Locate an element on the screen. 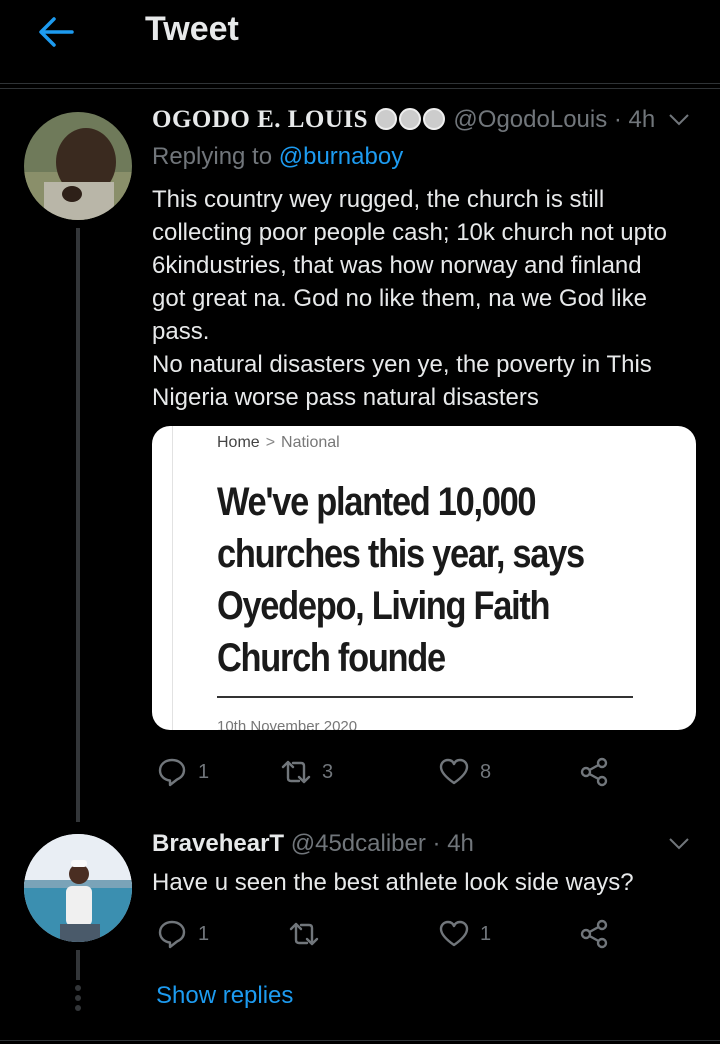 This screenshot has width=720, height=1044. page-title: Tweet is located at coordinates (192, 29).